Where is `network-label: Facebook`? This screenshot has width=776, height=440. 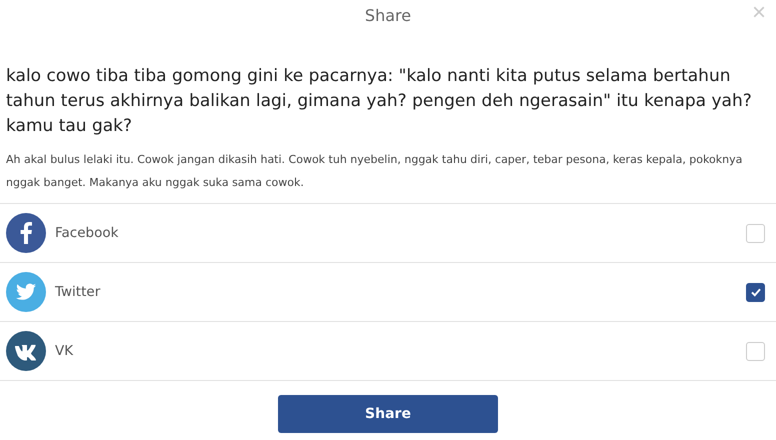 network-label: Facebook is located at coordinates (87, 233).